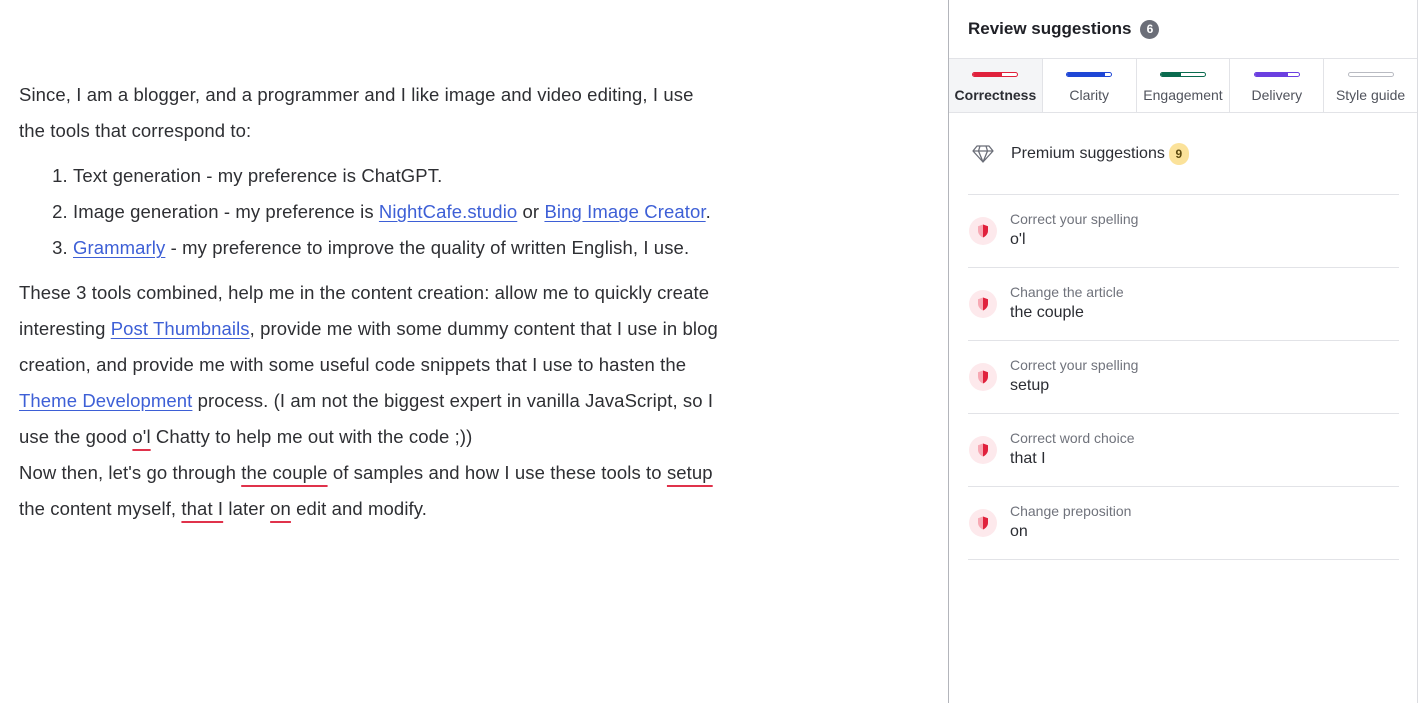 This screenshot has height=703, width=1425. Describe the element at coordinates (1030, 385) in the screenshot. I see `suggestion-word: setup` at that location.